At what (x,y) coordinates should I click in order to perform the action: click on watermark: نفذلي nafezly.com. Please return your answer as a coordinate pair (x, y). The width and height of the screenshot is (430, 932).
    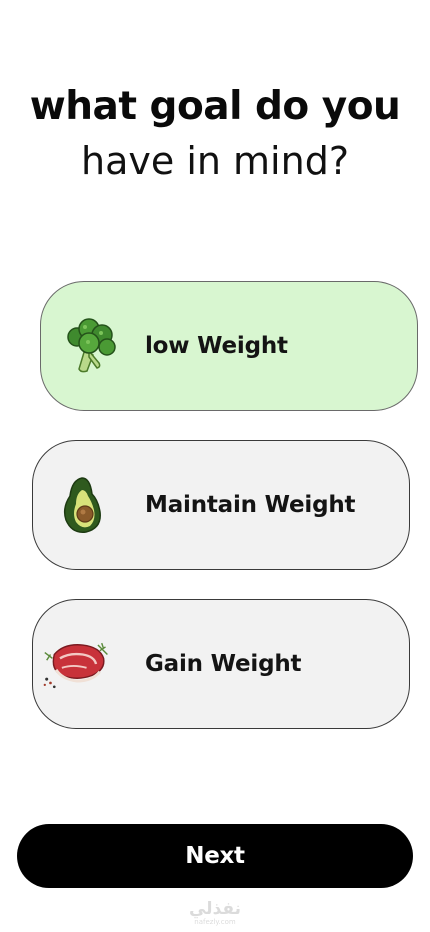
    Looking at the image, I should click on (215, 913).